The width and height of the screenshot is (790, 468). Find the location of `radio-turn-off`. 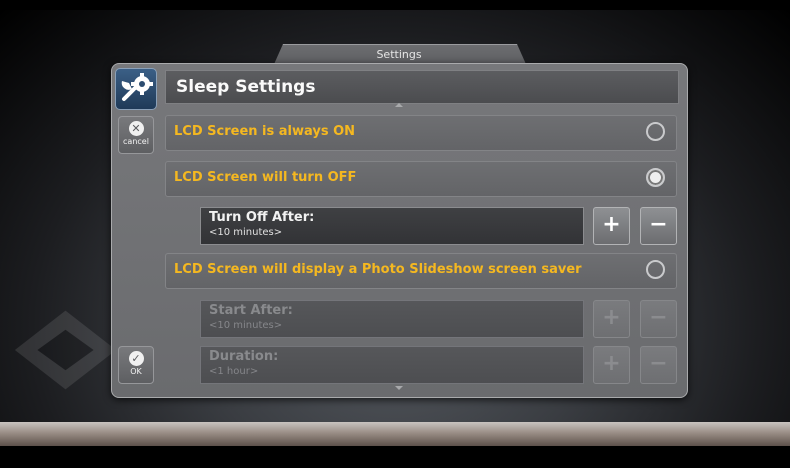

radio-turn-off is located at coordinates (655, 177).